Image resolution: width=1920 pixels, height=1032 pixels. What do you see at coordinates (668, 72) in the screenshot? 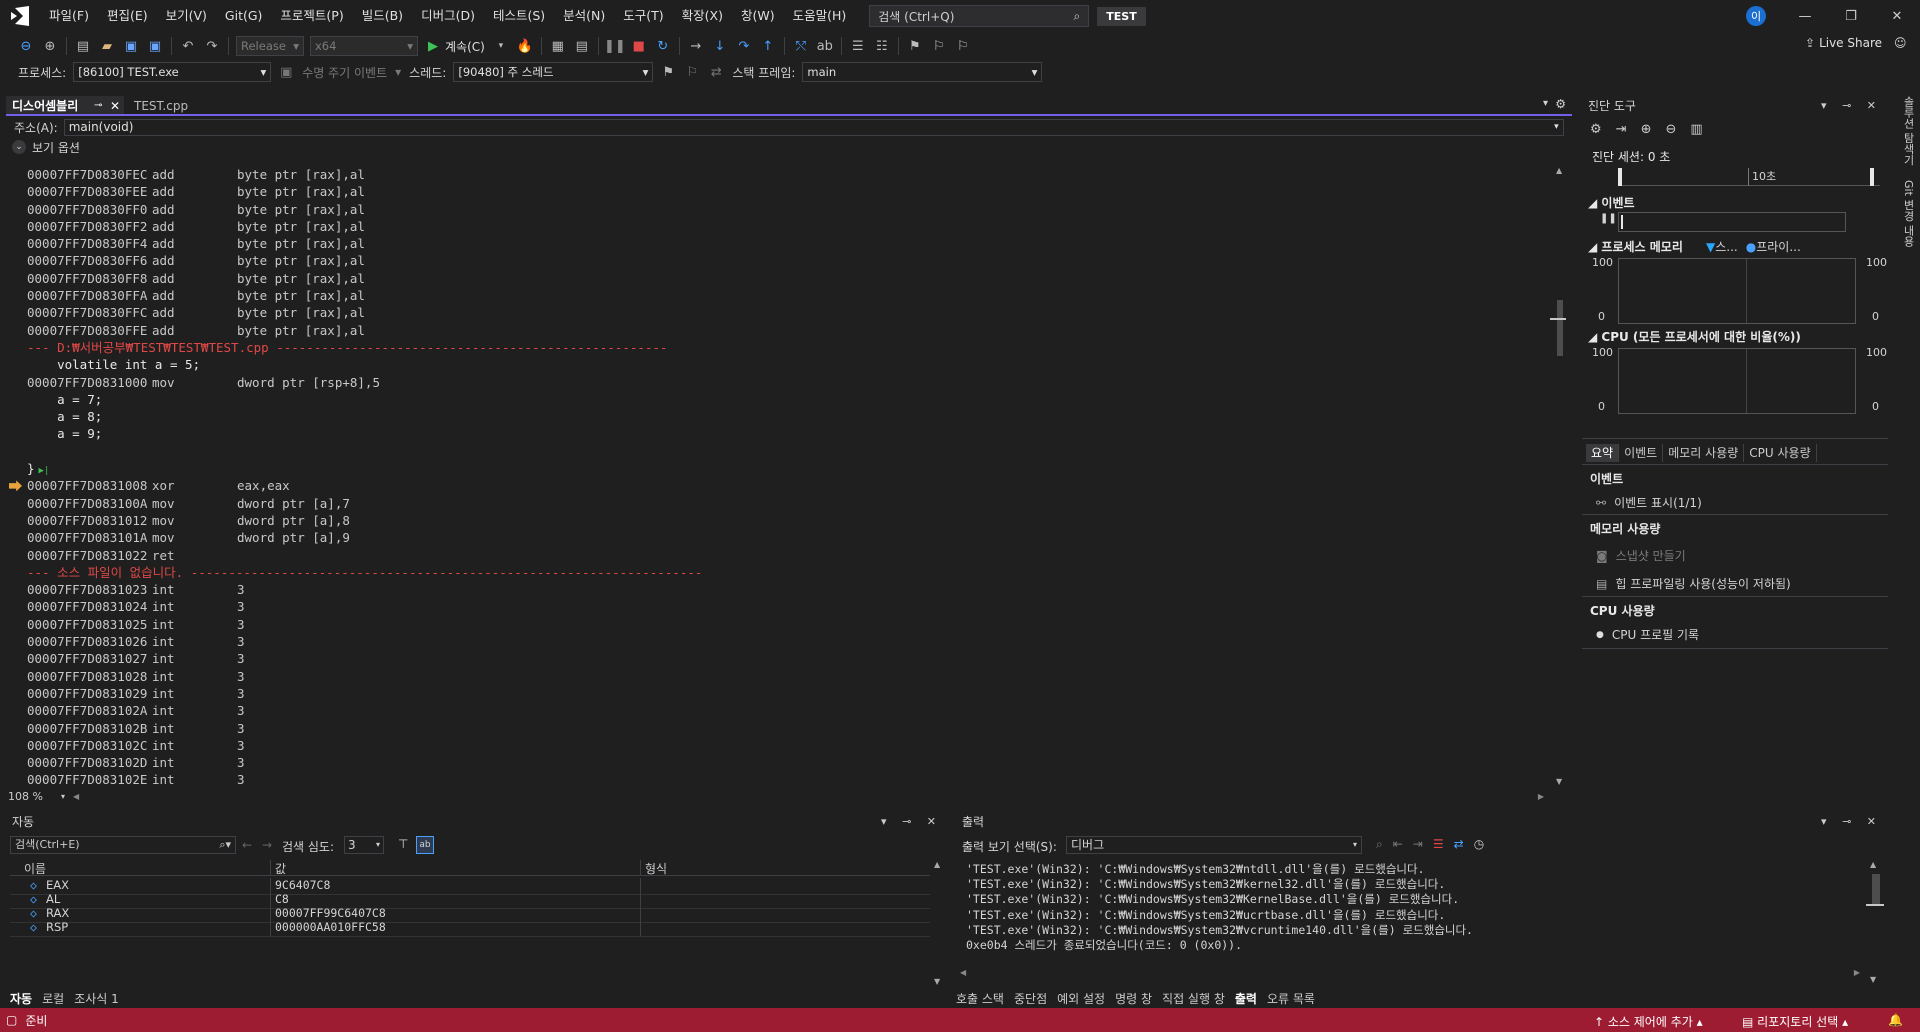
I see `flag-icon: ⚑` at bounding box center [668, 72].